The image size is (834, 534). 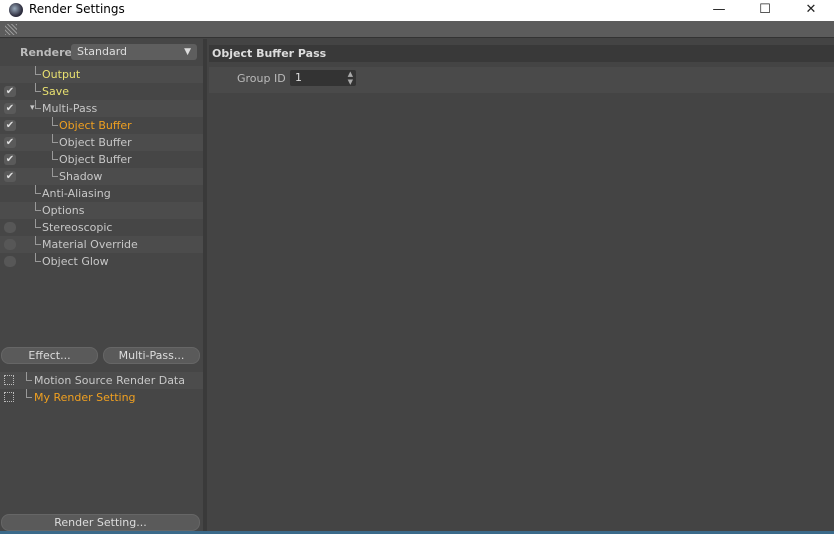 I want to click on panel-title: Object Buffer Pass, so click(x=521, y=53).